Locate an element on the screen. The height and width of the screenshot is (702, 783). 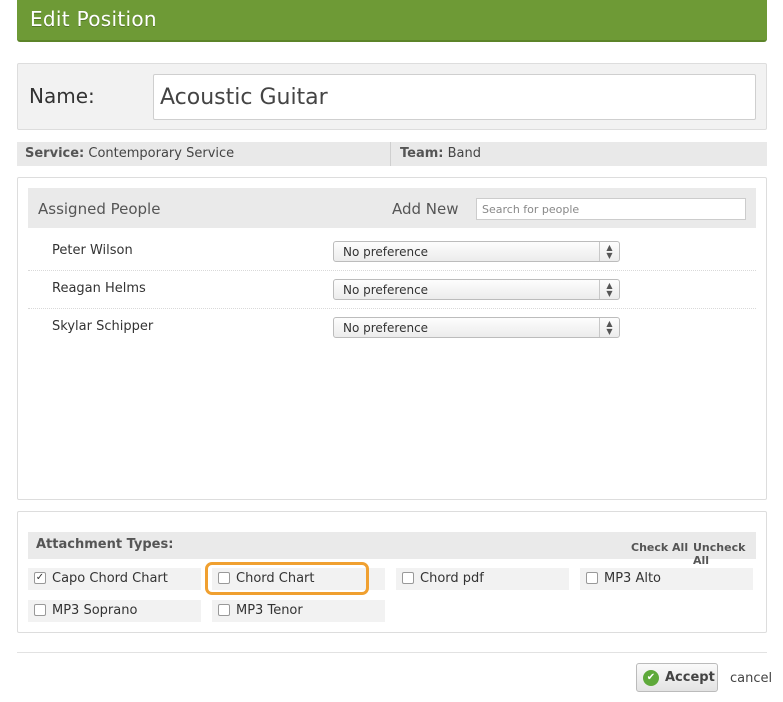
dialog-header: Edit Position is located at coordinates (392, 21).